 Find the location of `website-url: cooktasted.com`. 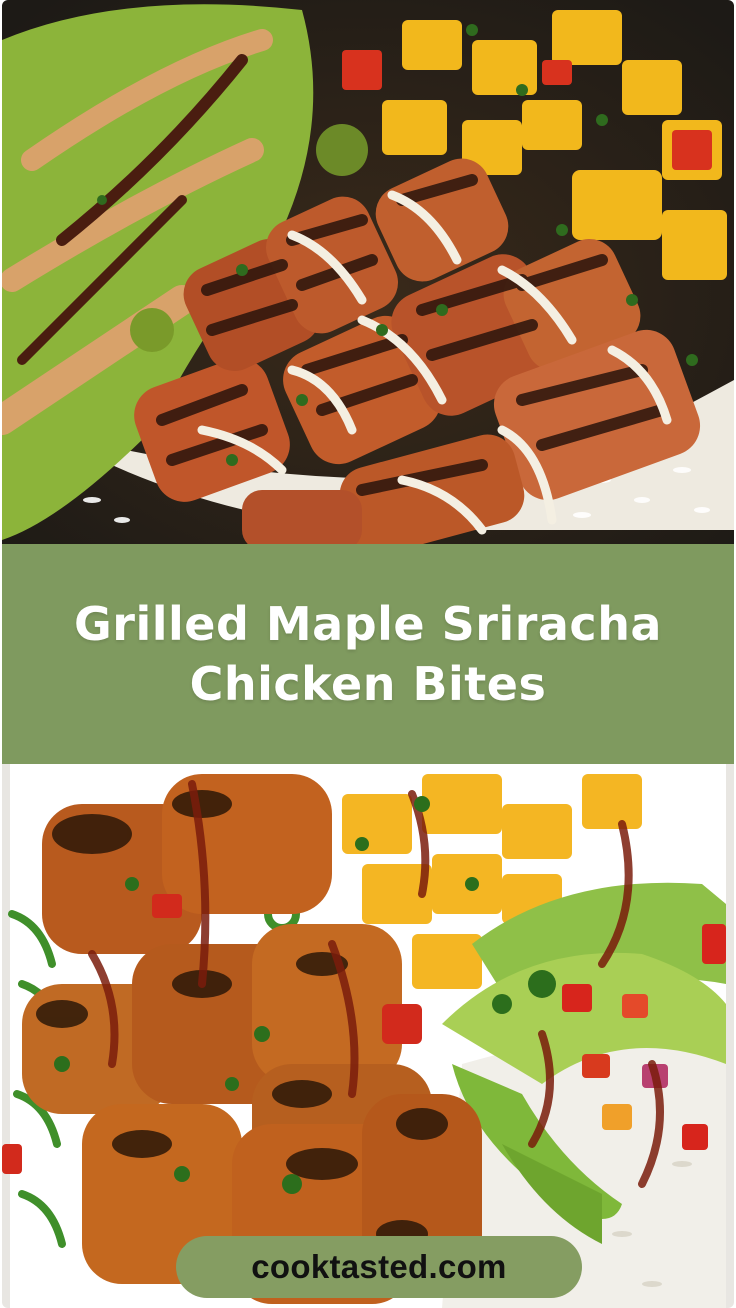

website-url: cooktasted.com is located at coordinates (378, 1267).